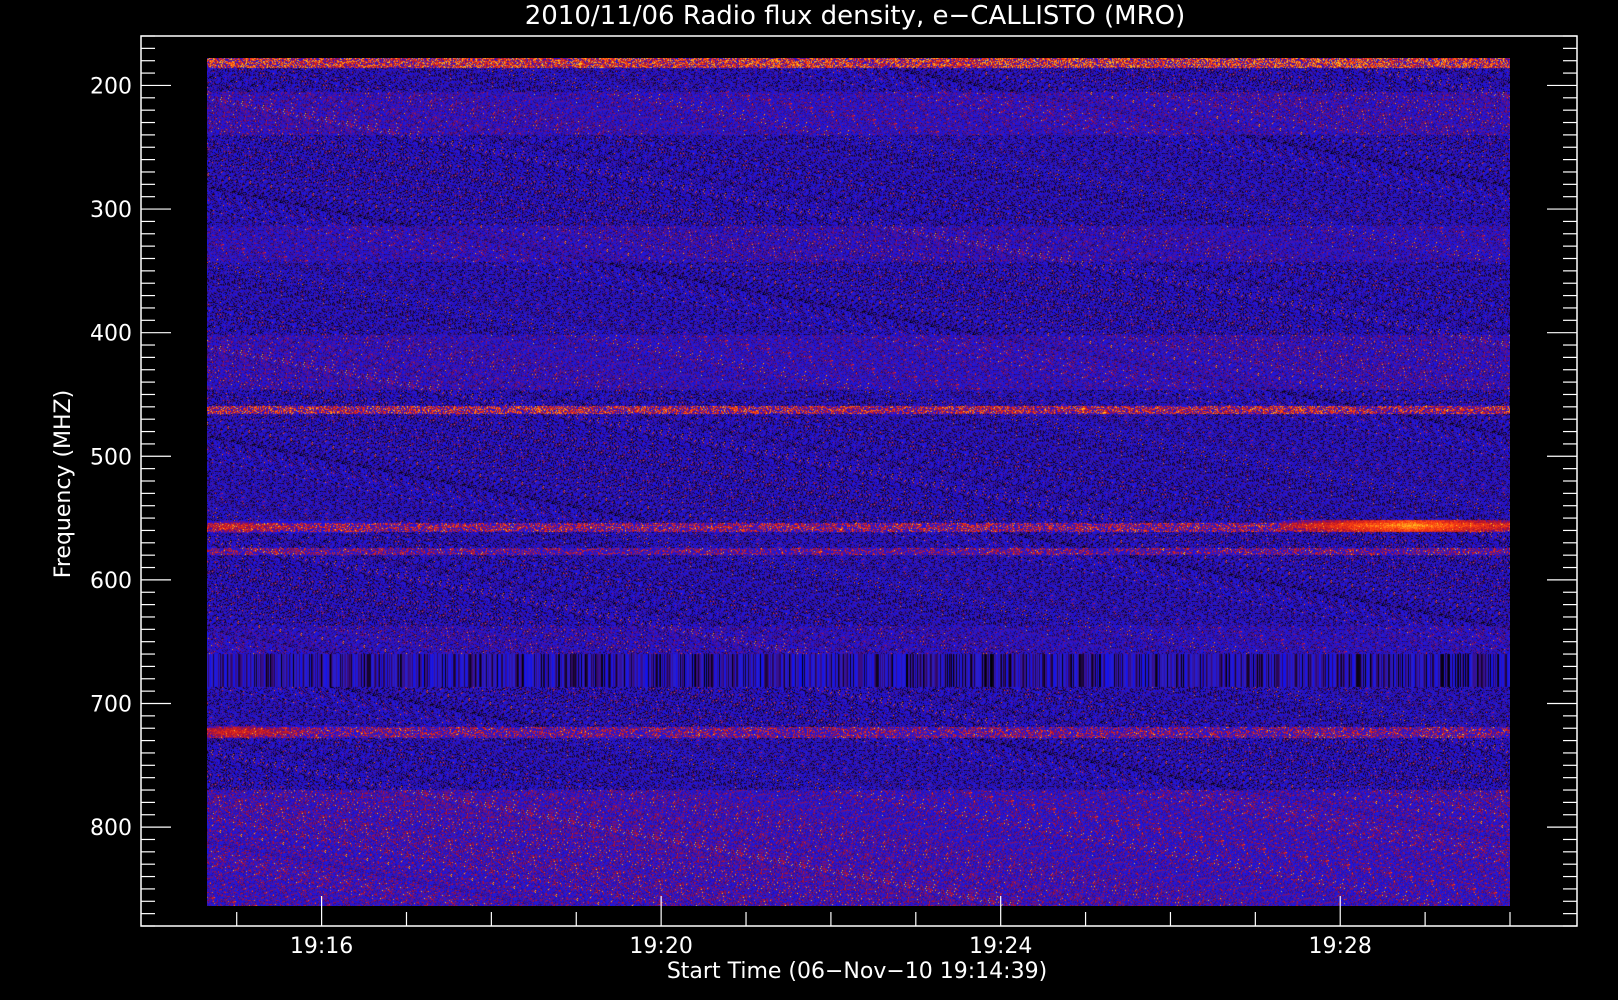  Describe the element at coordinates (111, 334) in the screenshot. I see `y-tick-label: 400` at that location.